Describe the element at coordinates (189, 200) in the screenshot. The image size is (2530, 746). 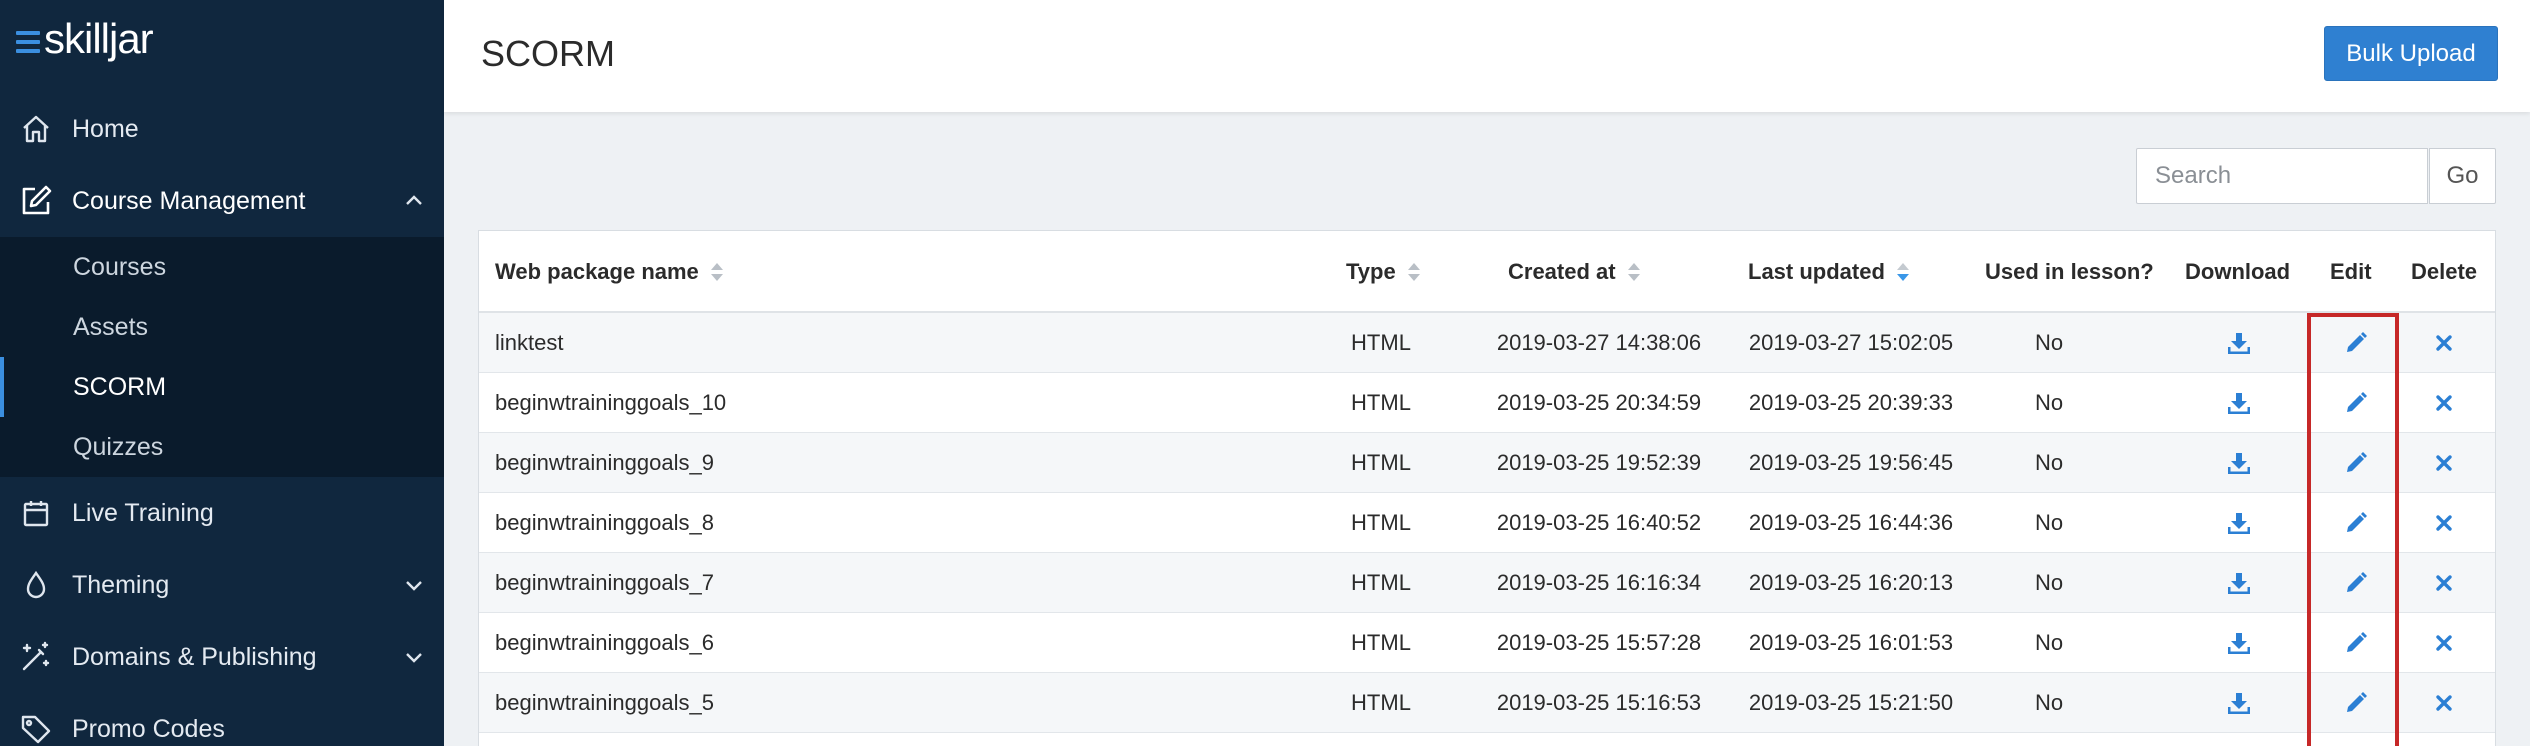
I see `sidebar-item-label: Course Management` at that location.